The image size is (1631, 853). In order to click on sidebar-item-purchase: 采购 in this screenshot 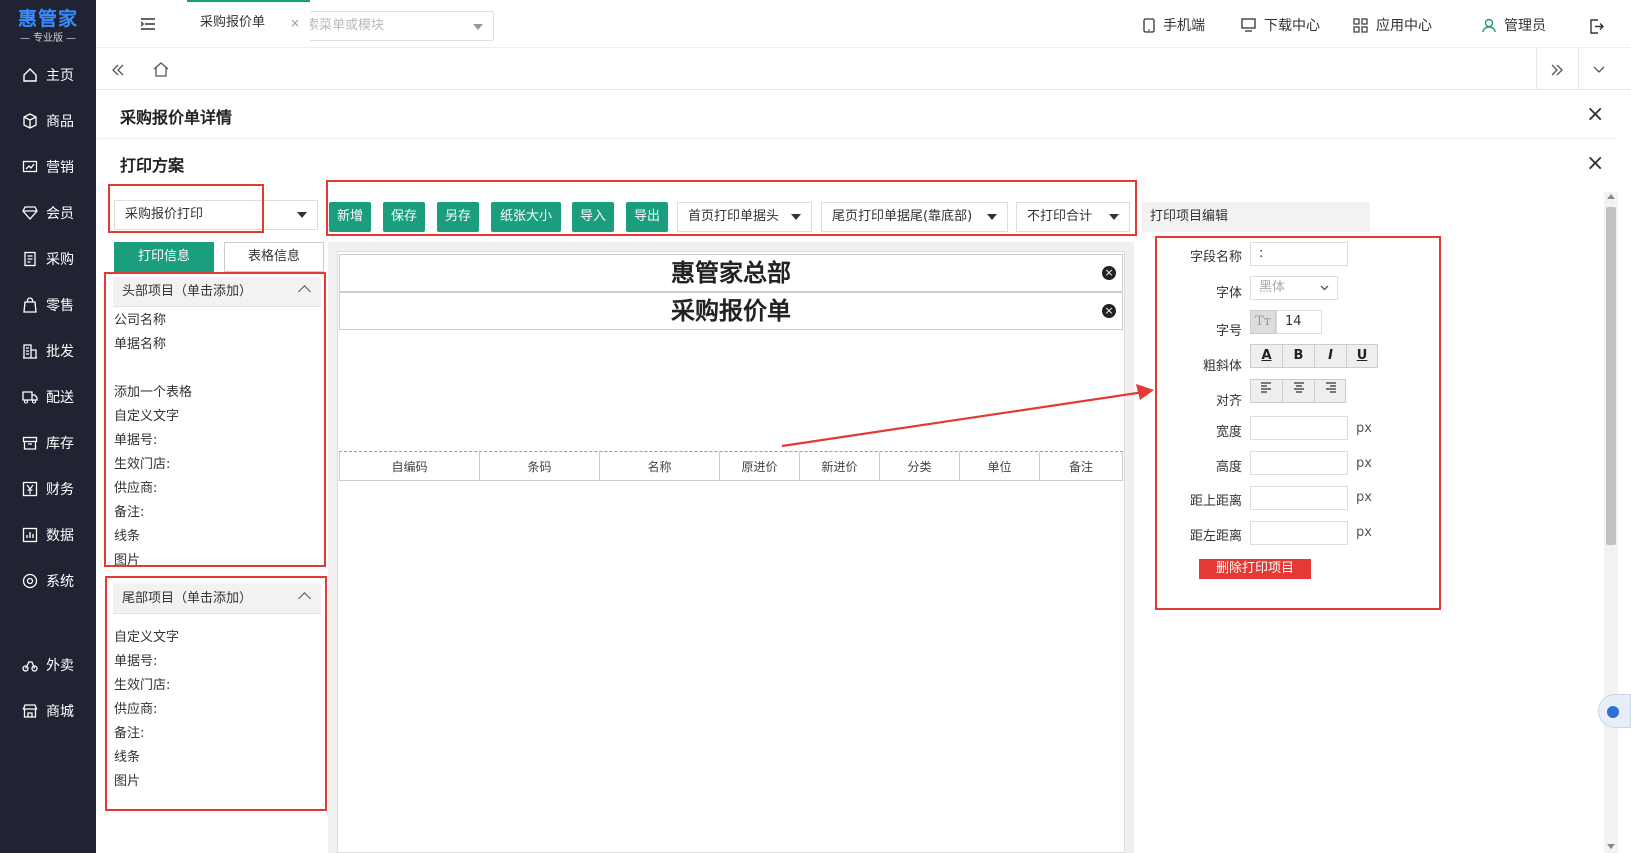, I will do `click(48, 259)`.